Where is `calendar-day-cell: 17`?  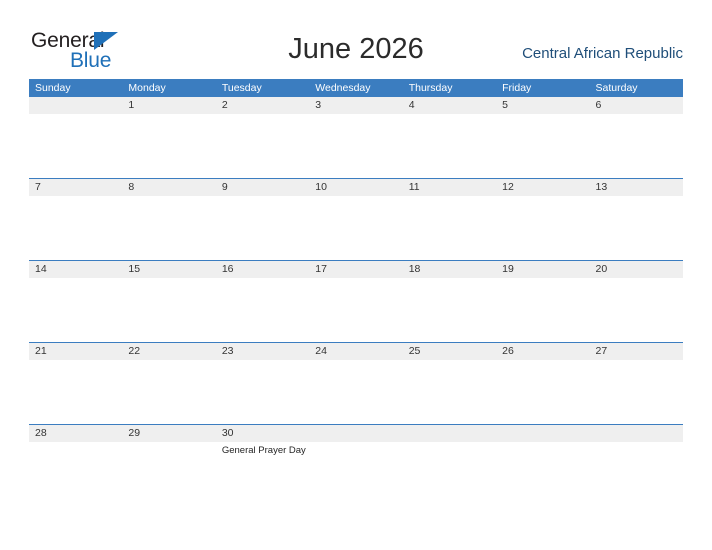
calendar-day-cell: 17 is located at coordinates (355, 301).